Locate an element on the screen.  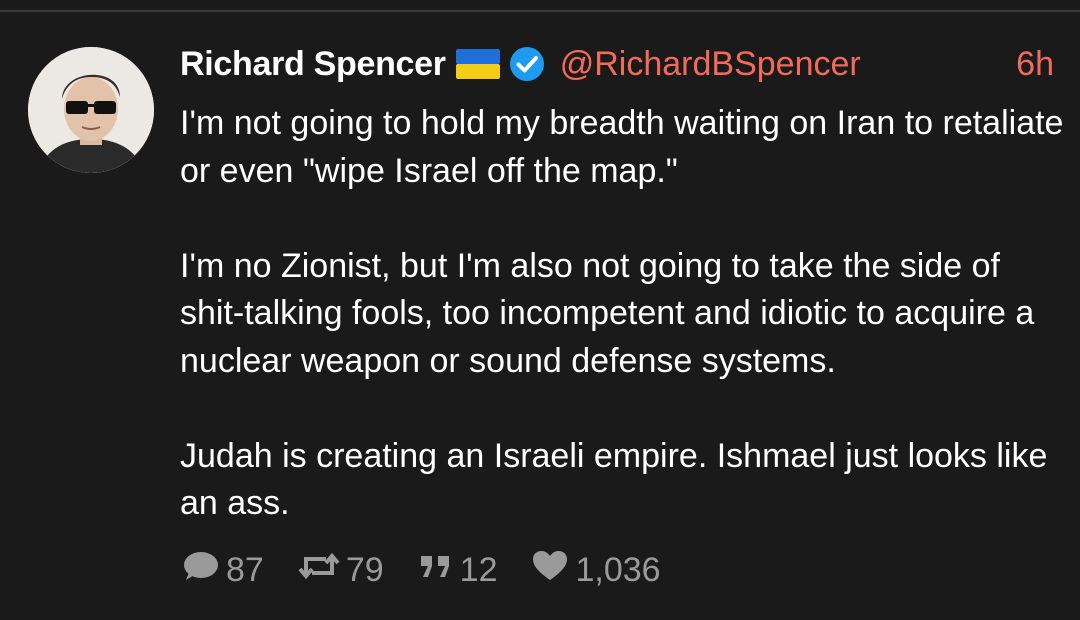
reply-button: 87 is located at coordinates (222, 570).